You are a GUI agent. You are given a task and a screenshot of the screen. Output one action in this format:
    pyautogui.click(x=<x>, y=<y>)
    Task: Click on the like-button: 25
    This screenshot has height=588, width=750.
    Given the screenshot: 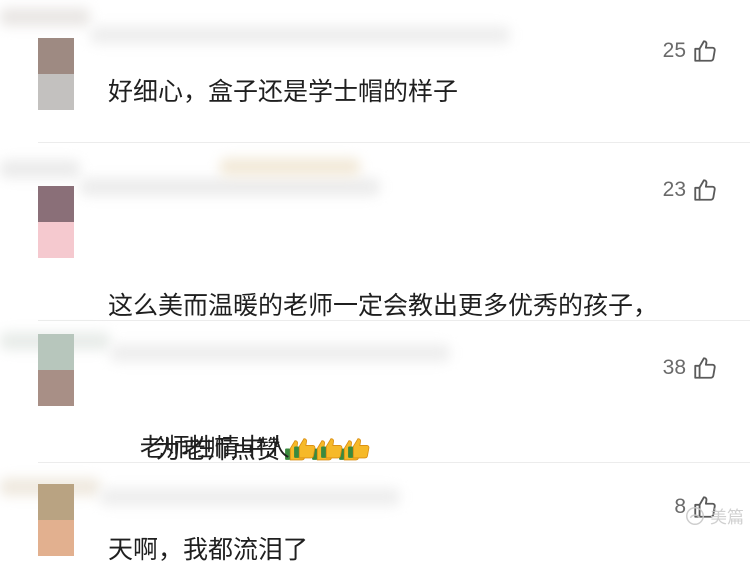 What is the action you would take?
    pyautogui.click(x=690, y=51)
    